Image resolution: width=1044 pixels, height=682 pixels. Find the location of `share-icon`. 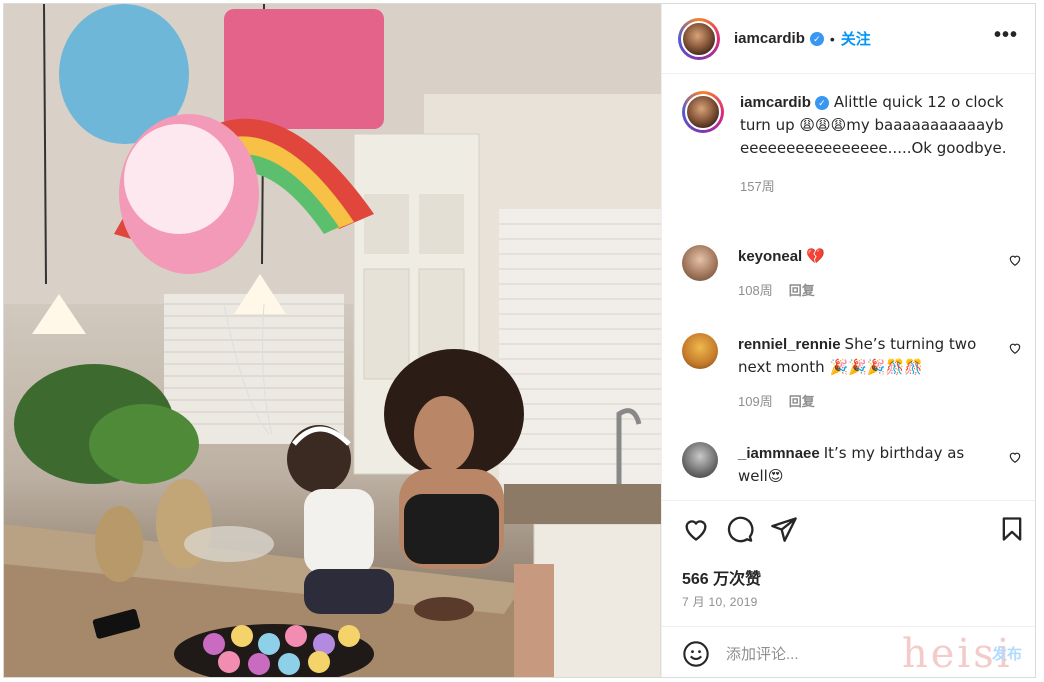

share-icon is located at coordinates (784, 529).